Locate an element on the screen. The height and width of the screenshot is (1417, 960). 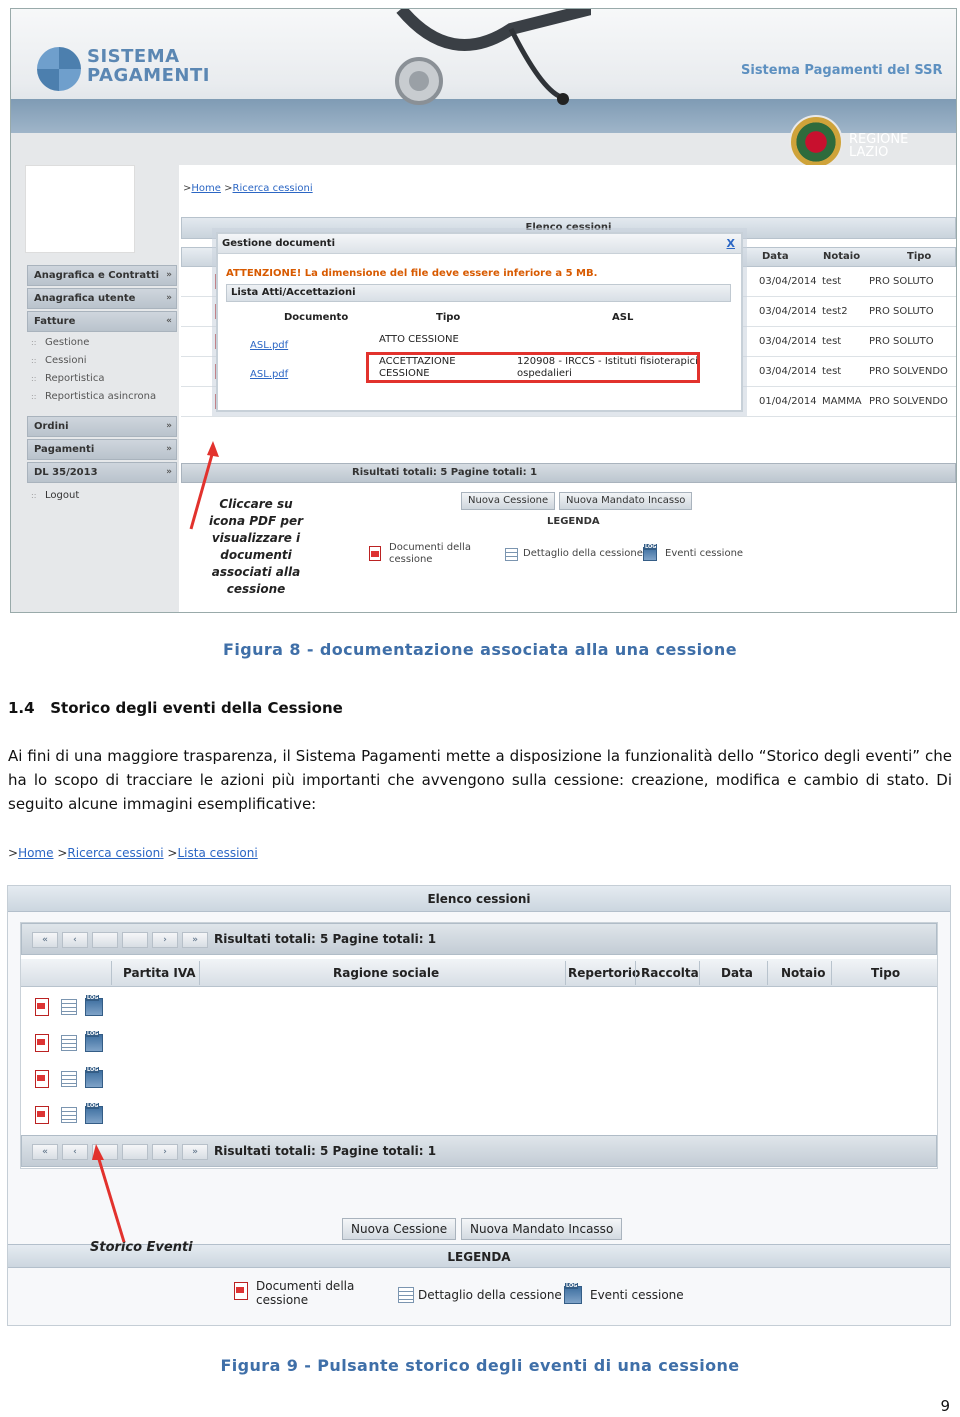
region-name: REGIONE LAZIO is located at coordinates (878, 146).